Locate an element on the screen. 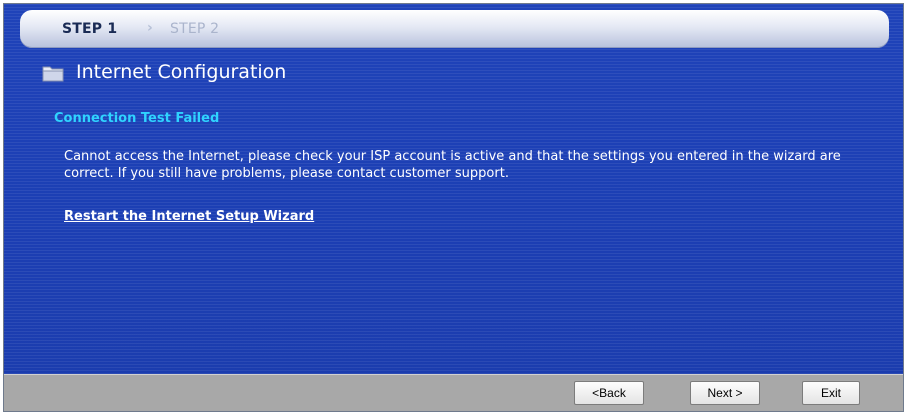 The image size is (907, 415). back-button: <Back is located at coordinates (609, 393).